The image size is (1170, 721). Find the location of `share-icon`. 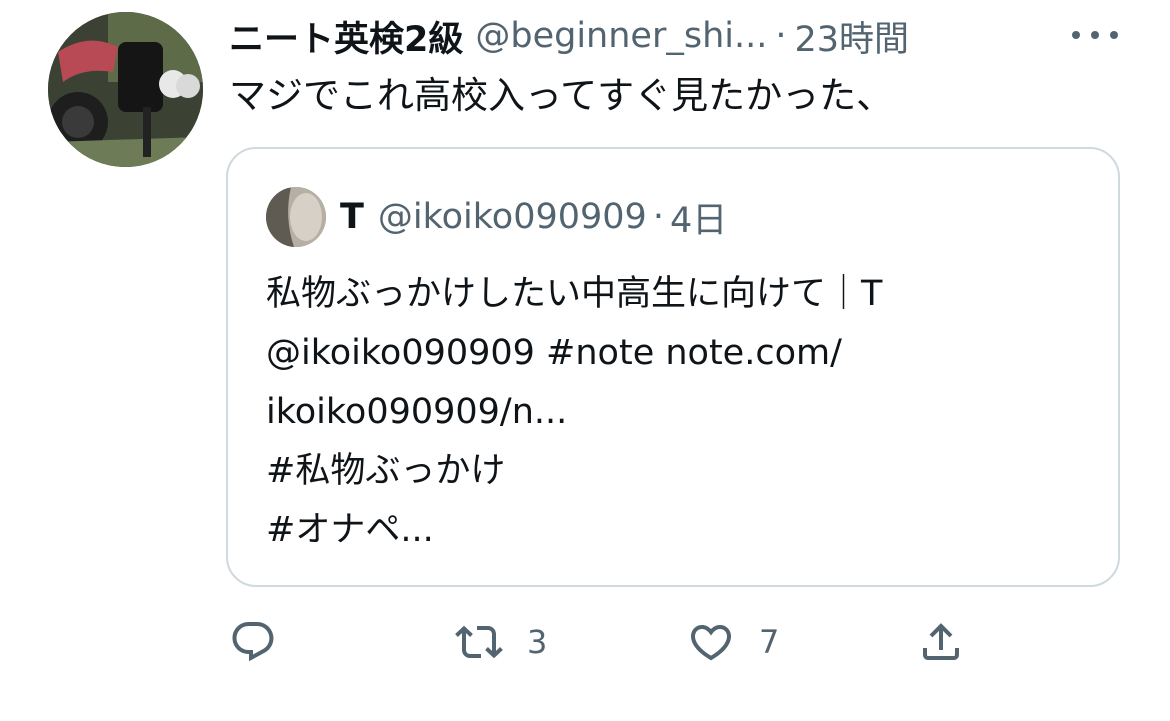

share-icon is located at coordinates (941, 641).